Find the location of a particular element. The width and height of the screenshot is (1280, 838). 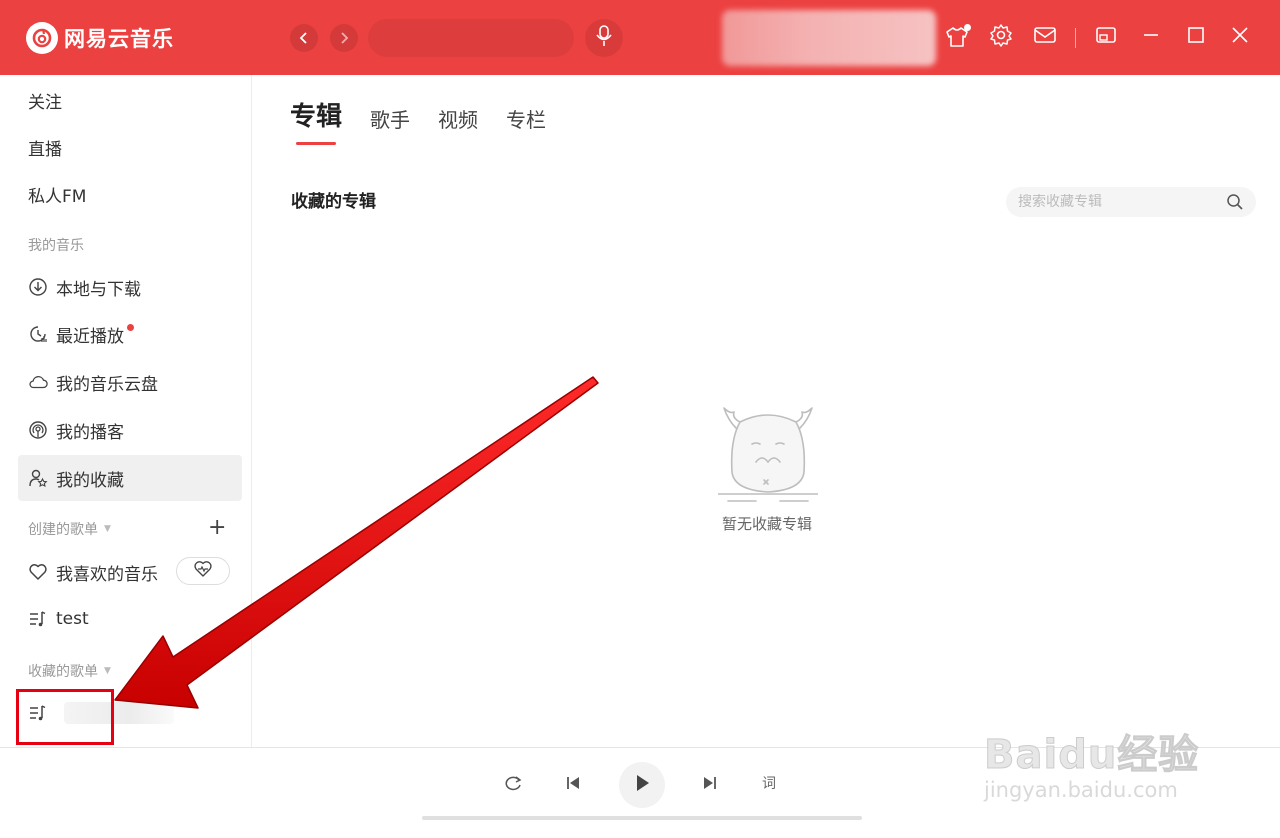

tab-label: 专辑 is located at coordinates (316, 117).